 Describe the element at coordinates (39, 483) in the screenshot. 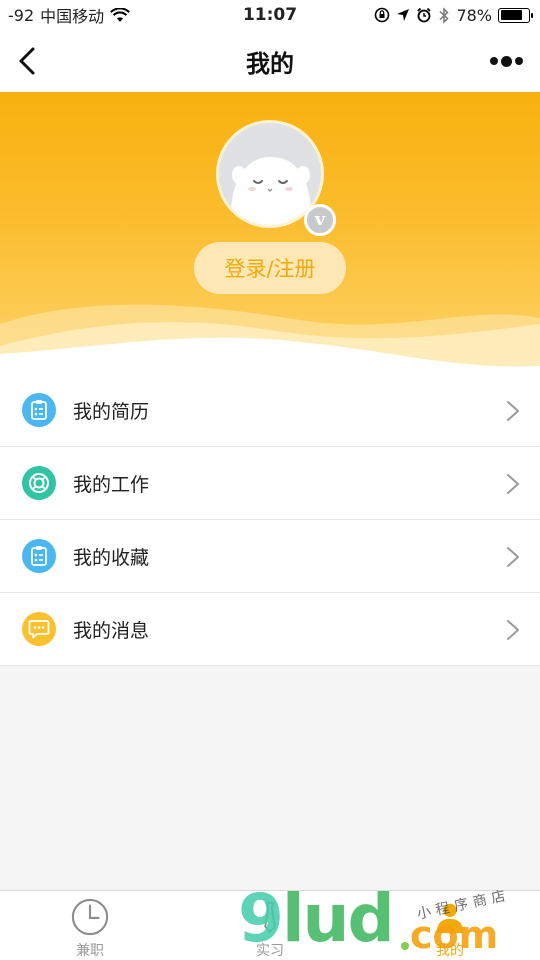

I see `lifebuoy-icon` at that location.